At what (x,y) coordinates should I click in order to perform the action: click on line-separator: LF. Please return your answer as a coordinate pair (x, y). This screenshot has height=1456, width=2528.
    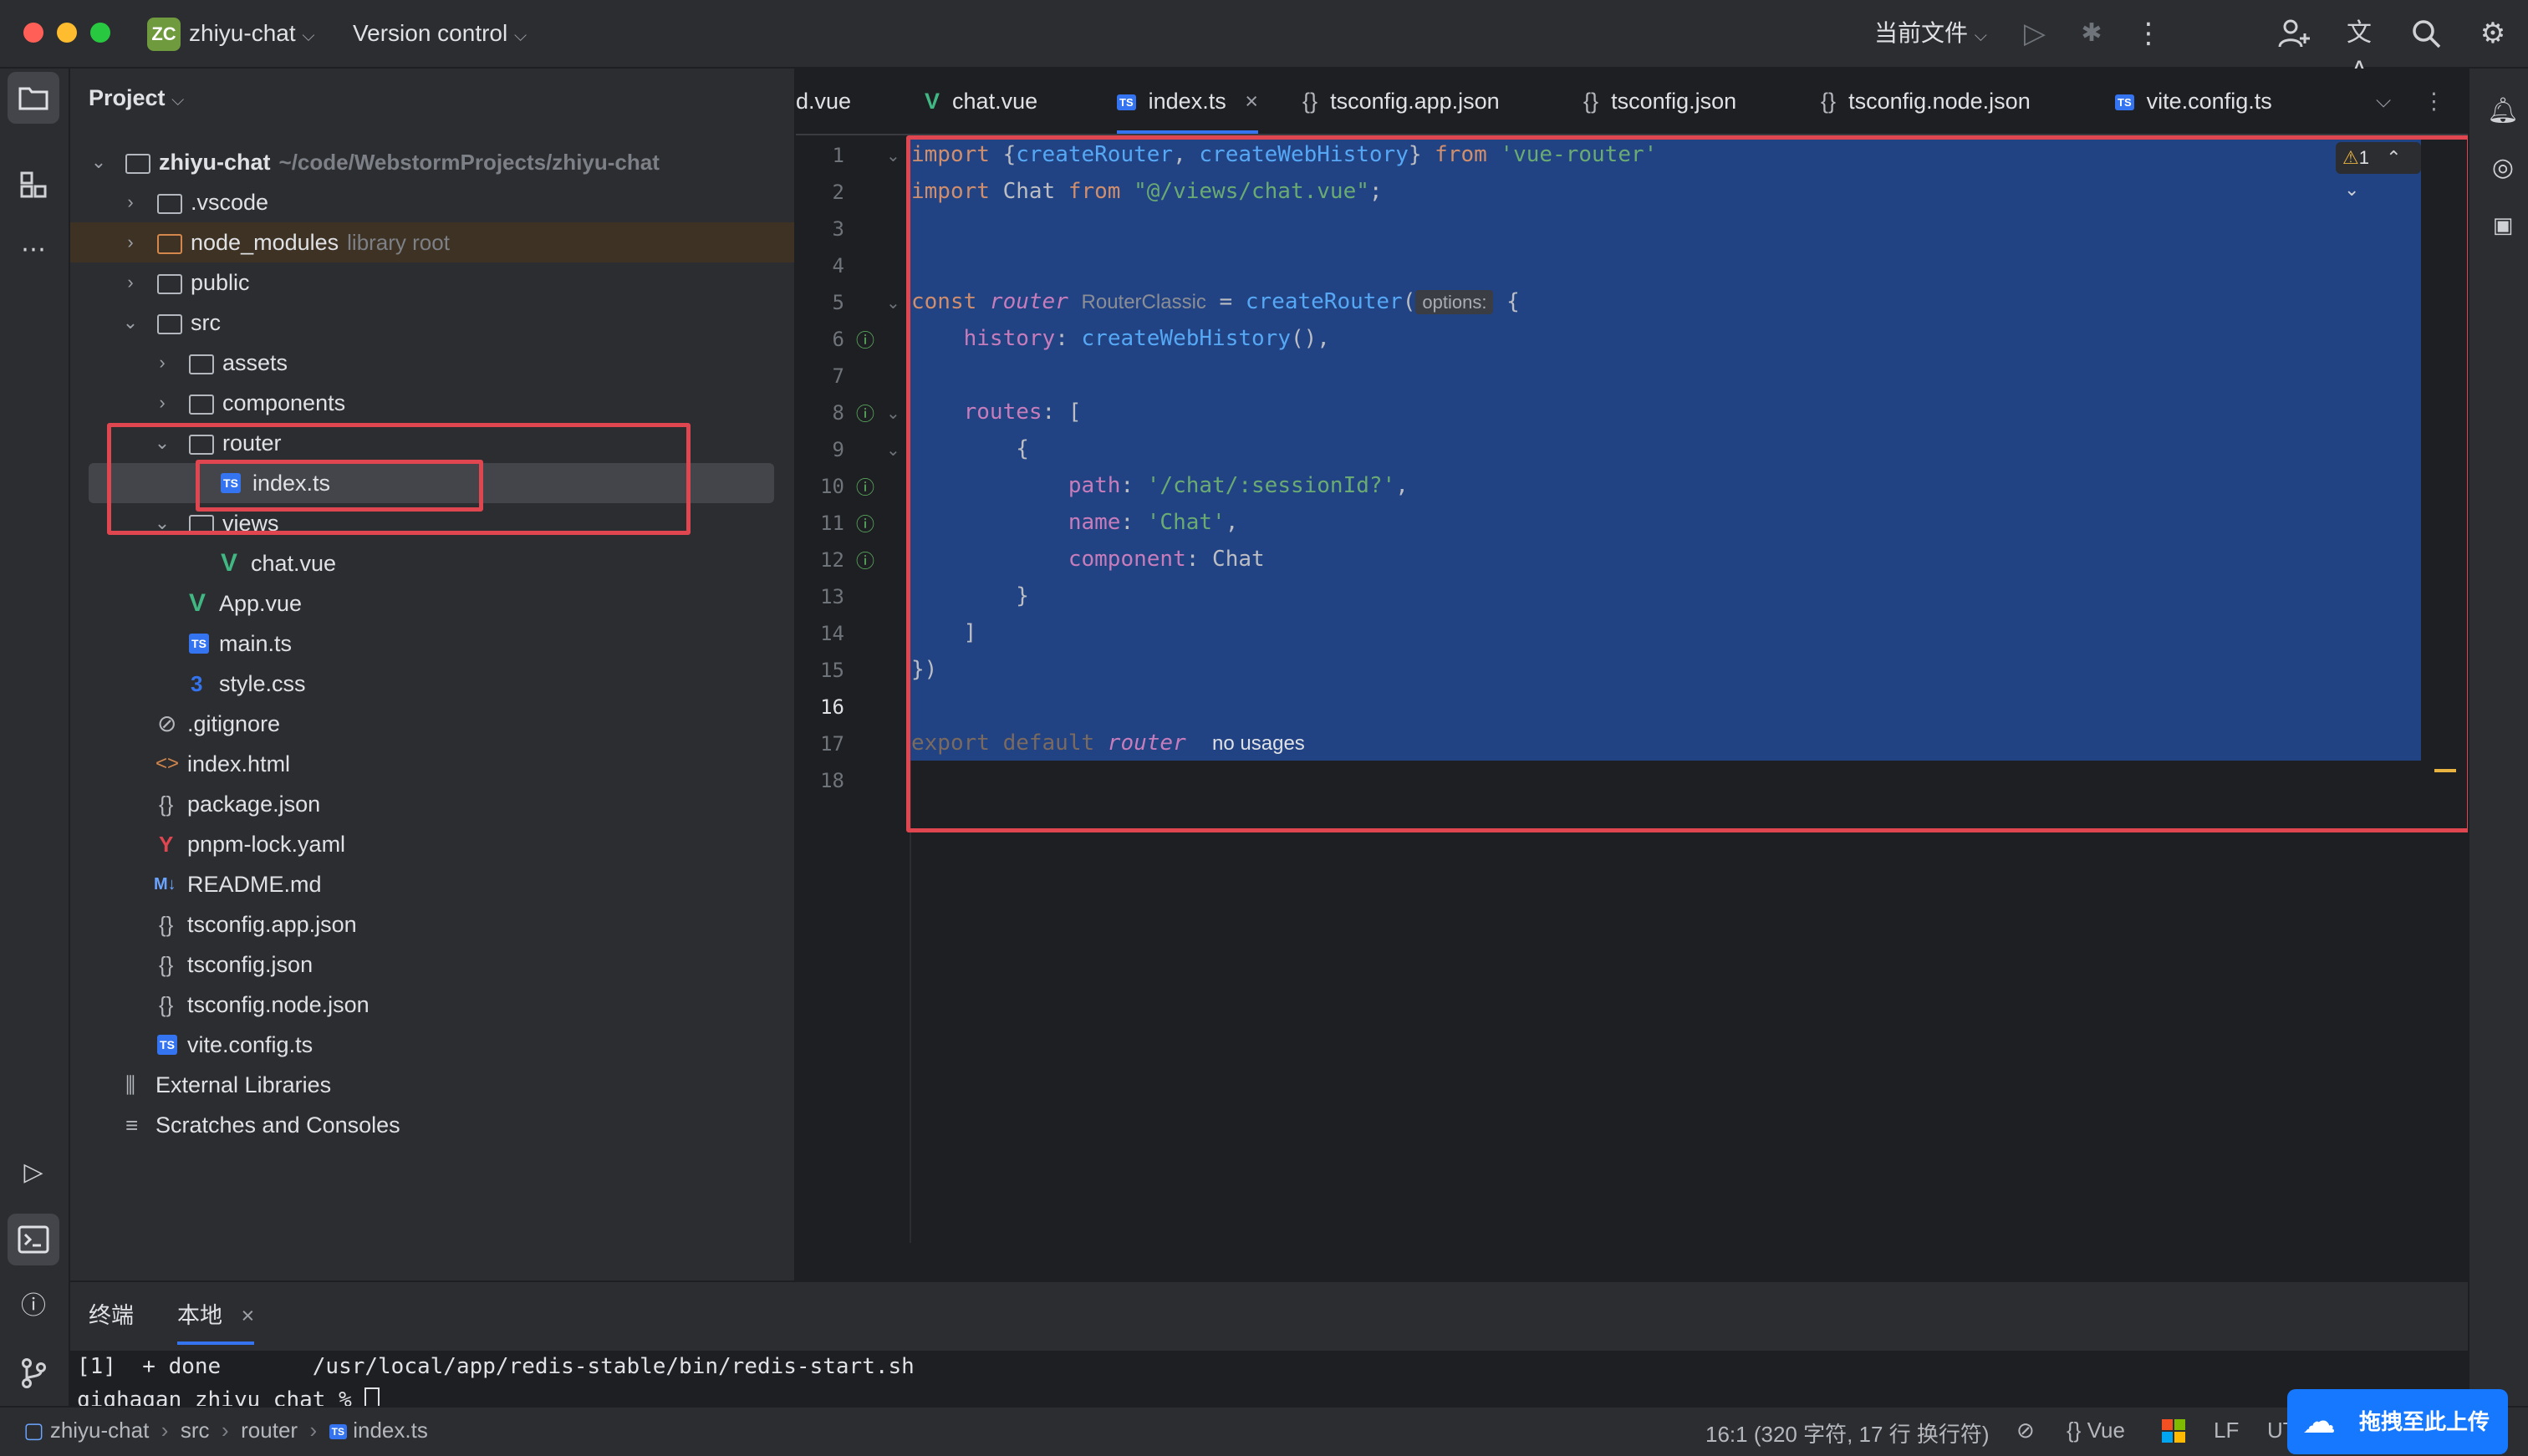
    Looking at the image, I should click on (2226, 1430).